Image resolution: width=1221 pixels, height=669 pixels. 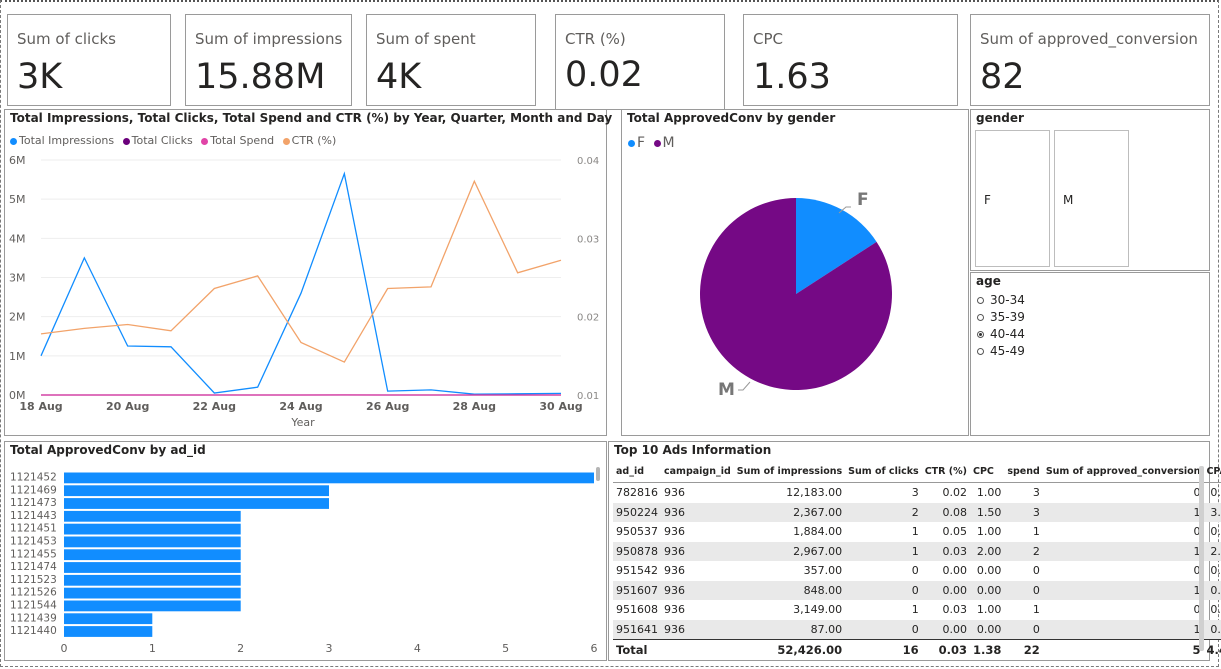 What do you see at coordinates (301, 271) in the screenshot?
I see `series-line-ctr` at bounding box center [301, 271].